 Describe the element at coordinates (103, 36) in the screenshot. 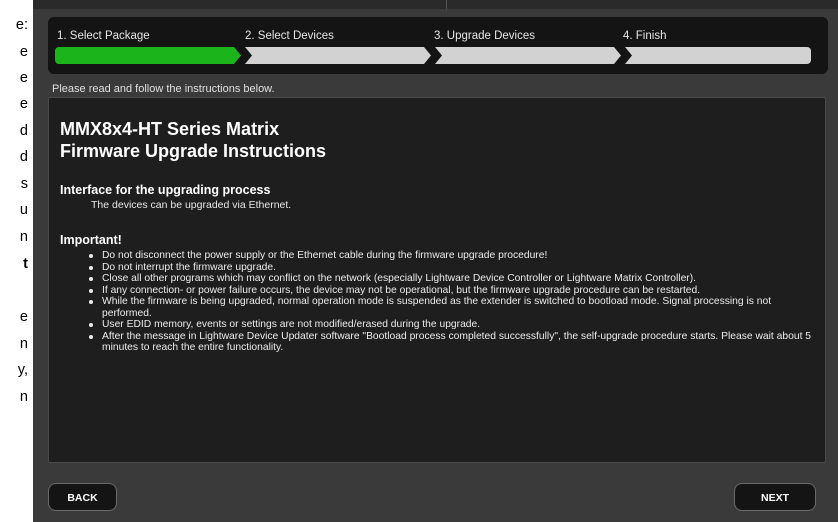

I see `step-1-label: 1. Select Package` at that location.